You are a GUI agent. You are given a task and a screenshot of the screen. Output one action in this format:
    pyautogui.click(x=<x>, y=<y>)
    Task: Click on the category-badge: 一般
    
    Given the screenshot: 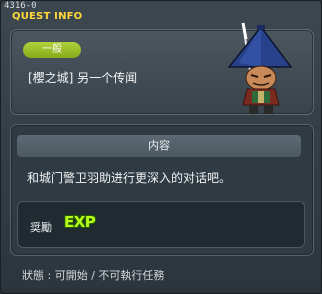 What is the action you would take?
    pyautogui.click(x=52, y=50)
    